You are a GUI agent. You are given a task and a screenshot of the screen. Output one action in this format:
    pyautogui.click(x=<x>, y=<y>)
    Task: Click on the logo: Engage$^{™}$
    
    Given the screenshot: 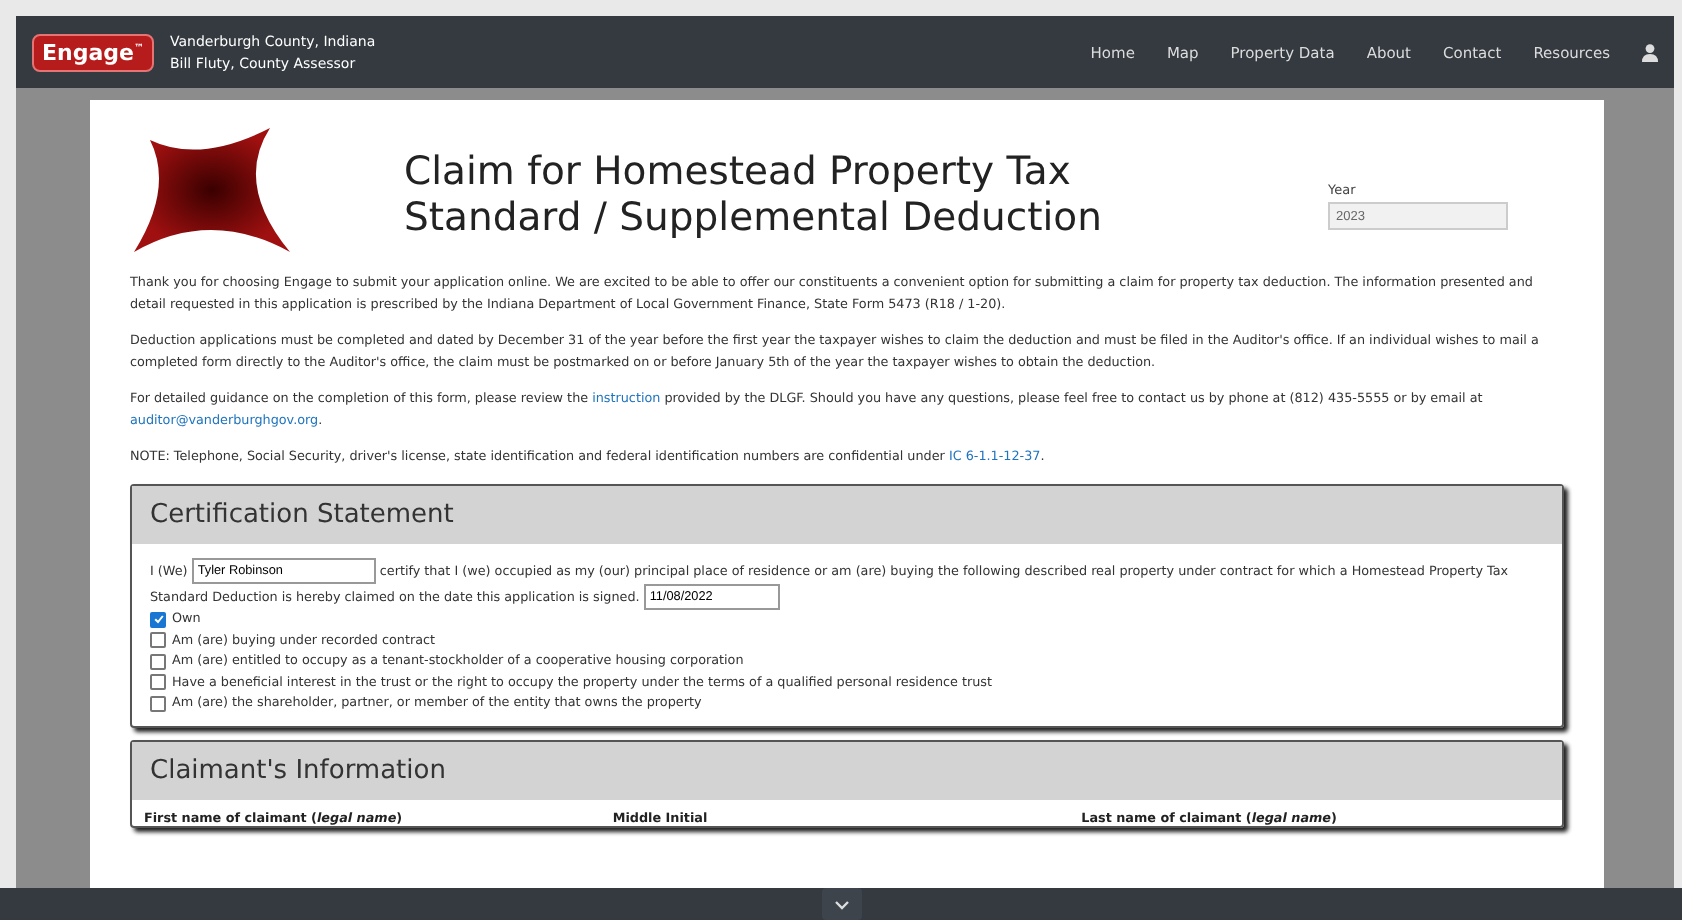 What is the action you would take?
    pyautogui.click(x=93, y=52)
    